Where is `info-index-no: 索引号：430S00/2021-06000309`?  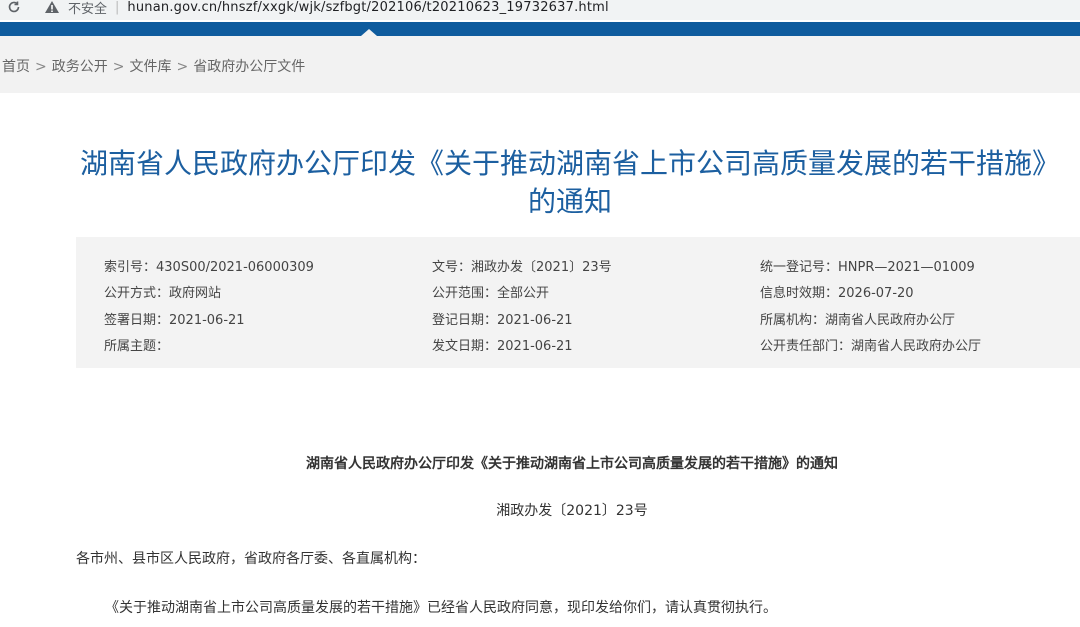
info-index-no: 索引号：430S00/2021-06000309 is located at coordinates (209, 267).